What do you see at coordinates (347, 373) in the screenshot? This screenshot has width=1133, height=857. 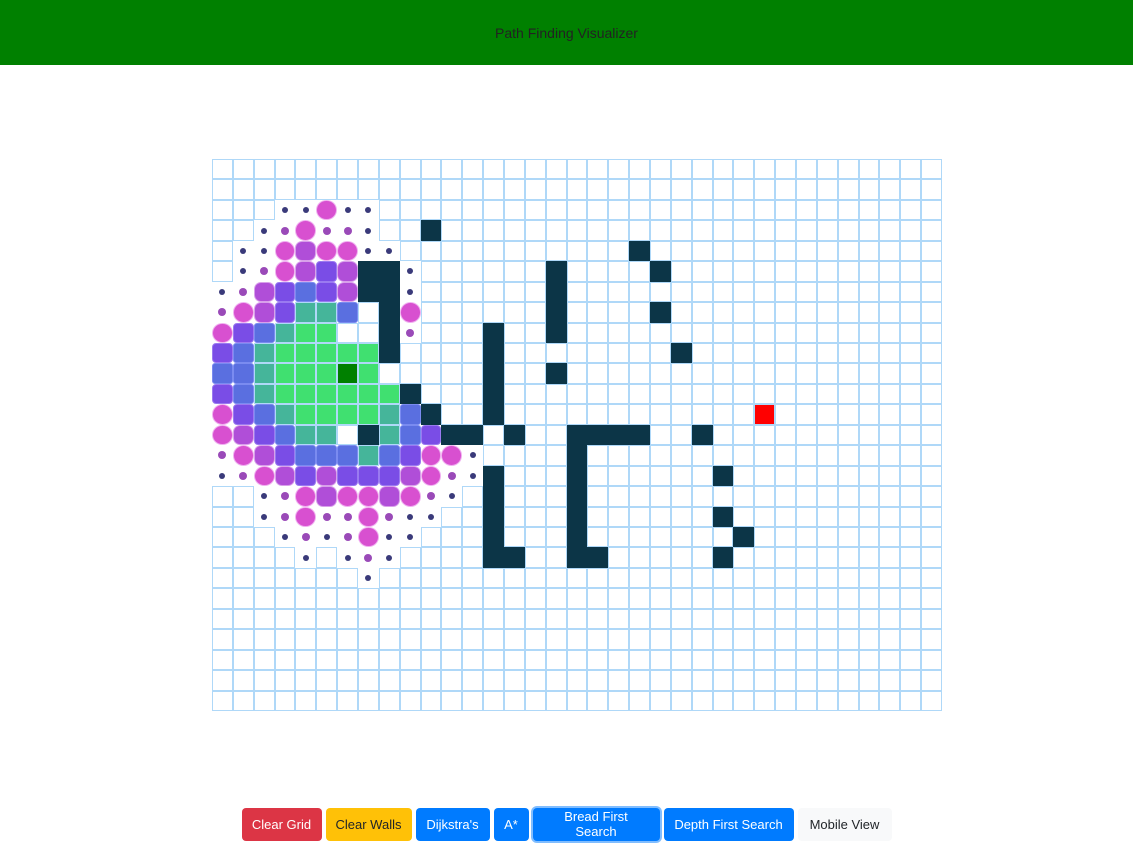 I see `start-node` at bounding box center [347, 373].